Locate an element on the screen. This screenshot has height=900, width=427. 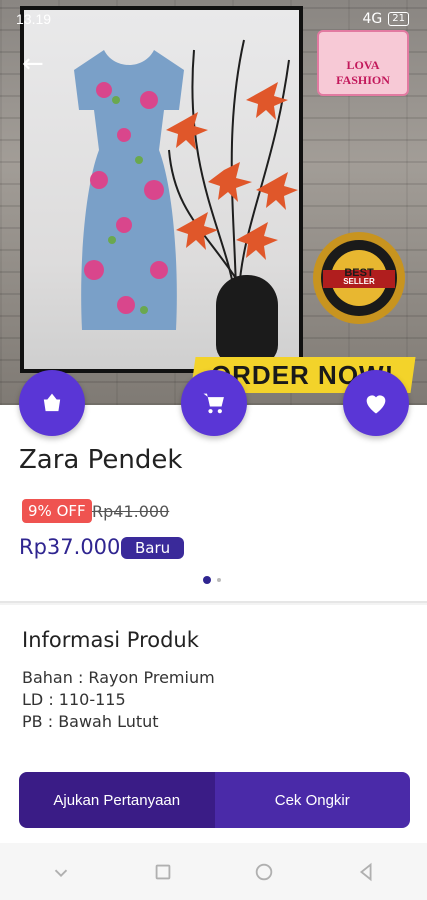
vase is located at coordinates (247, 320).